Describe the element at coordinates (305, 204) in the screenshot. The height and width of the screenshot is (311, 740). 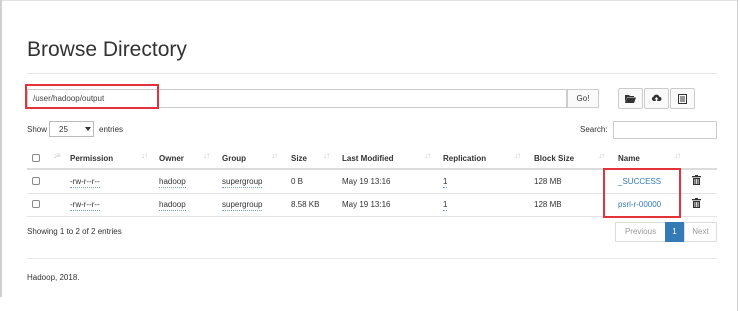
I see `table-row-size: 8.58 KB` at that location.